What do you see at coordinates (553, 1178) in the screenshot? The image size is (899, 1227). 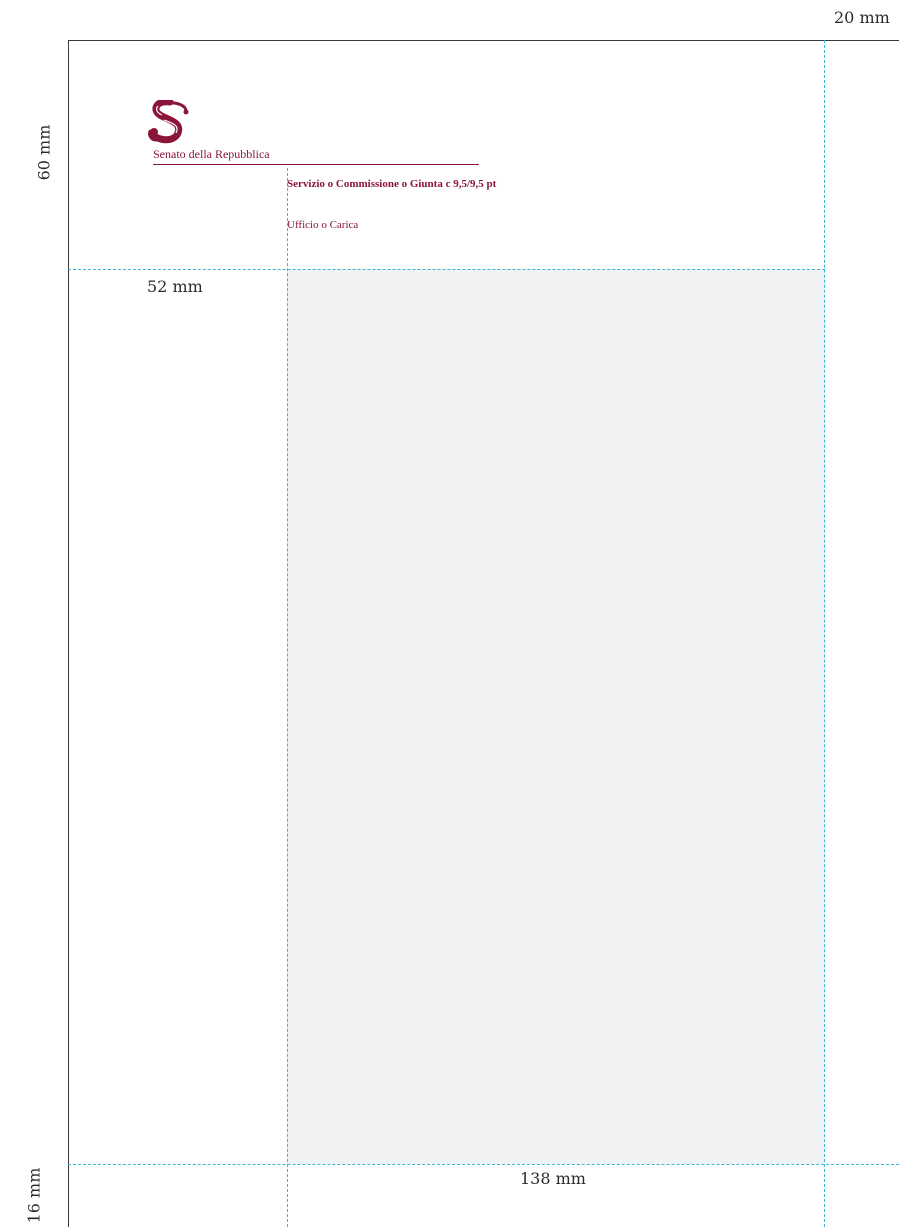 I see `dim-body-width: 138 mm` at bounding box center [553, 1178].